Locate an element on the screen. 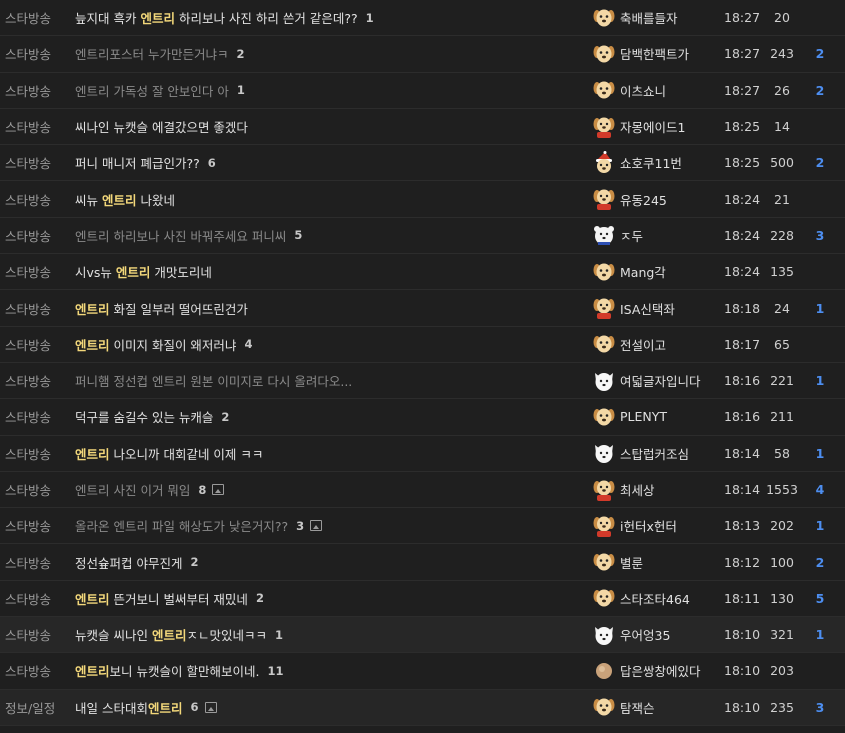 This screenshot has height=733, width=845. post-author: 이츠쇼니 is located at coordinates (654, 90).